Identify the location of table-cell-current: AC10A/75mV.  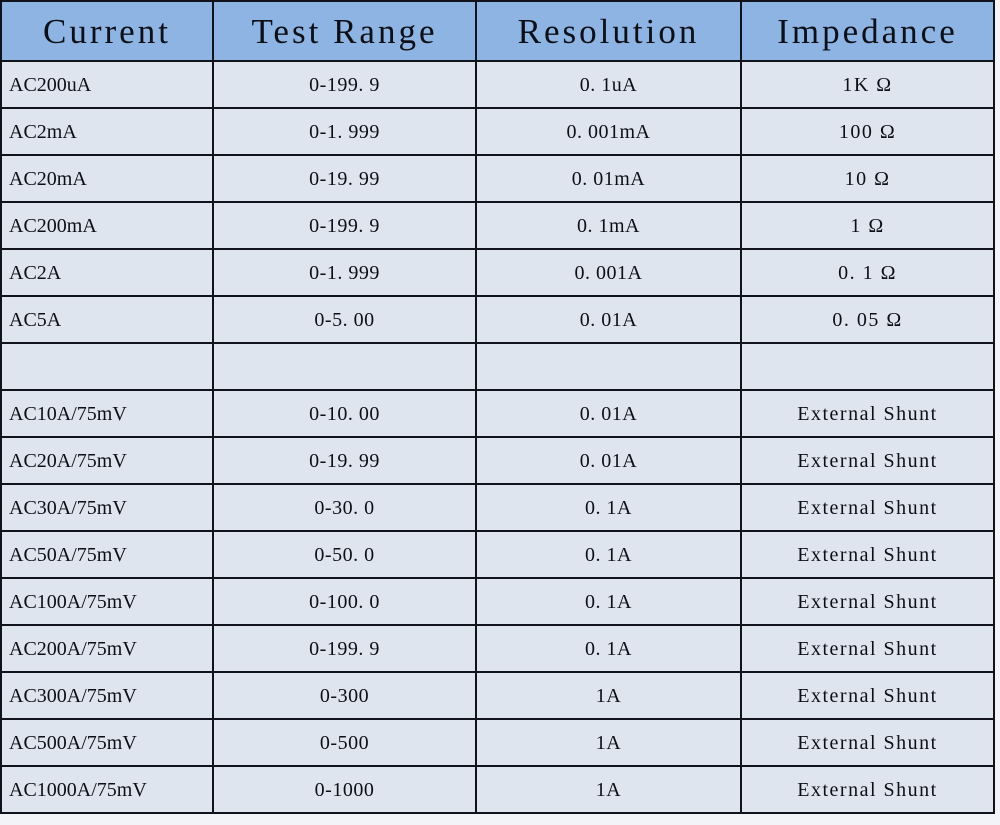
(107, 413).